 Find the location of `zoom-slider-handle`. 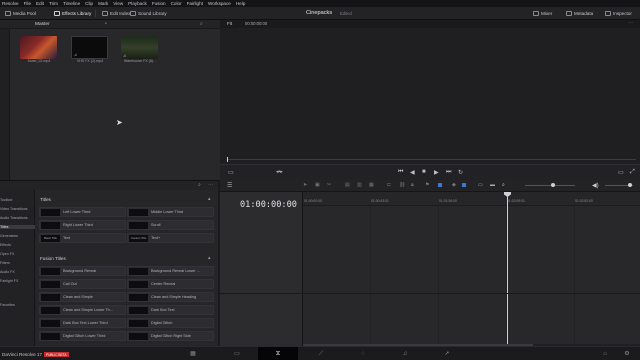

zoom-slider-handle is located at coordinates (553, 185).